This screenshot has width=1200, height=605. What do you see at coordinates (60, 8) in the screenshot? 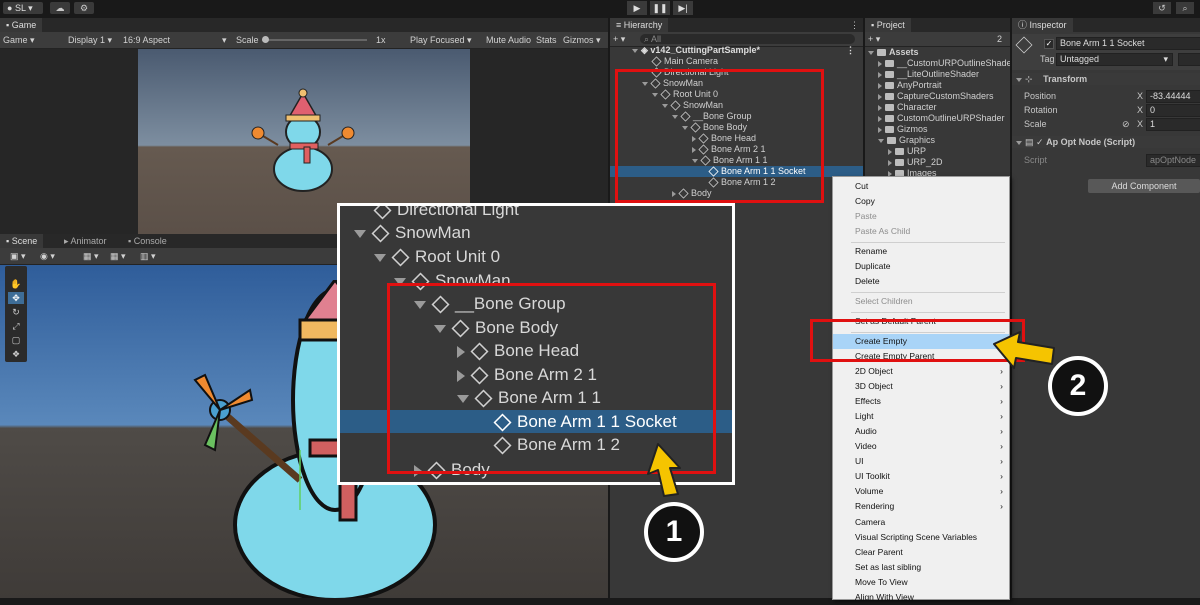
I see `cloud-icon: ☁` at bounding box center [60, 8].